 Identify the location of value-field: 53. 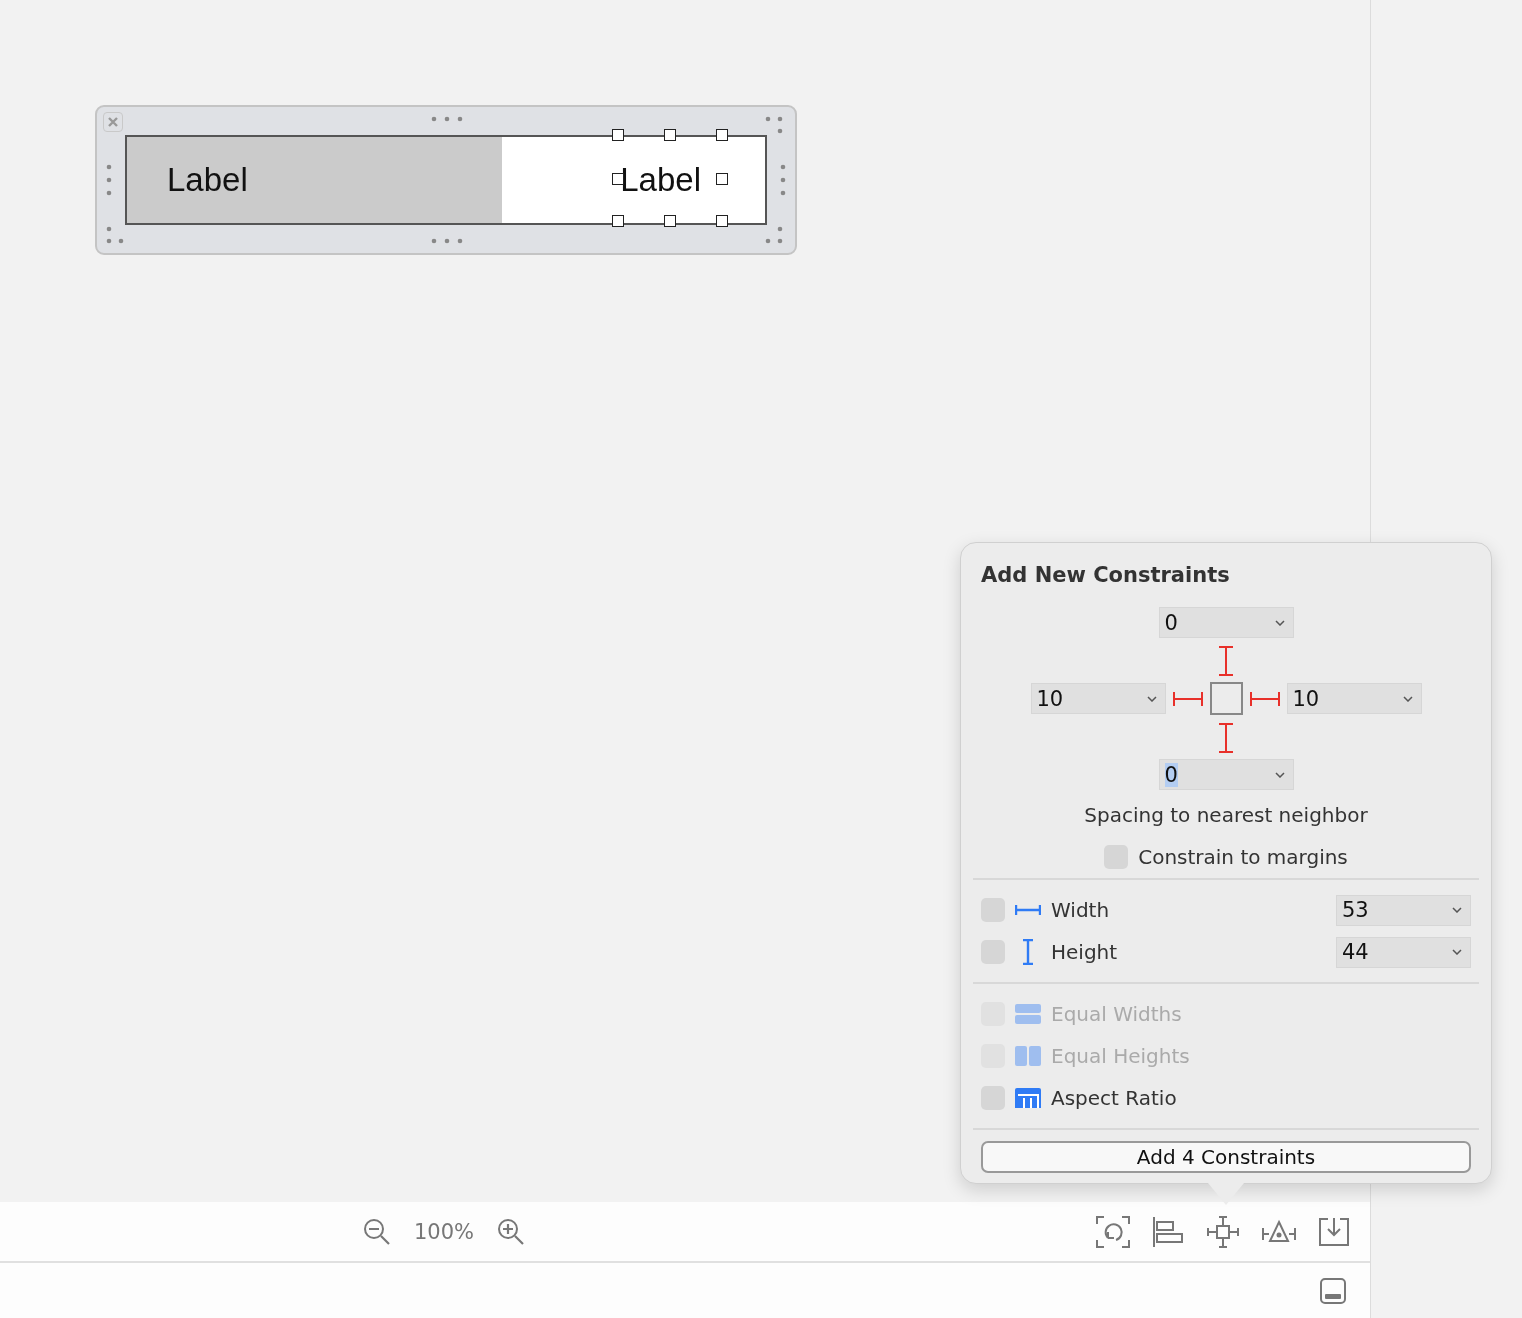
(1403, 910).